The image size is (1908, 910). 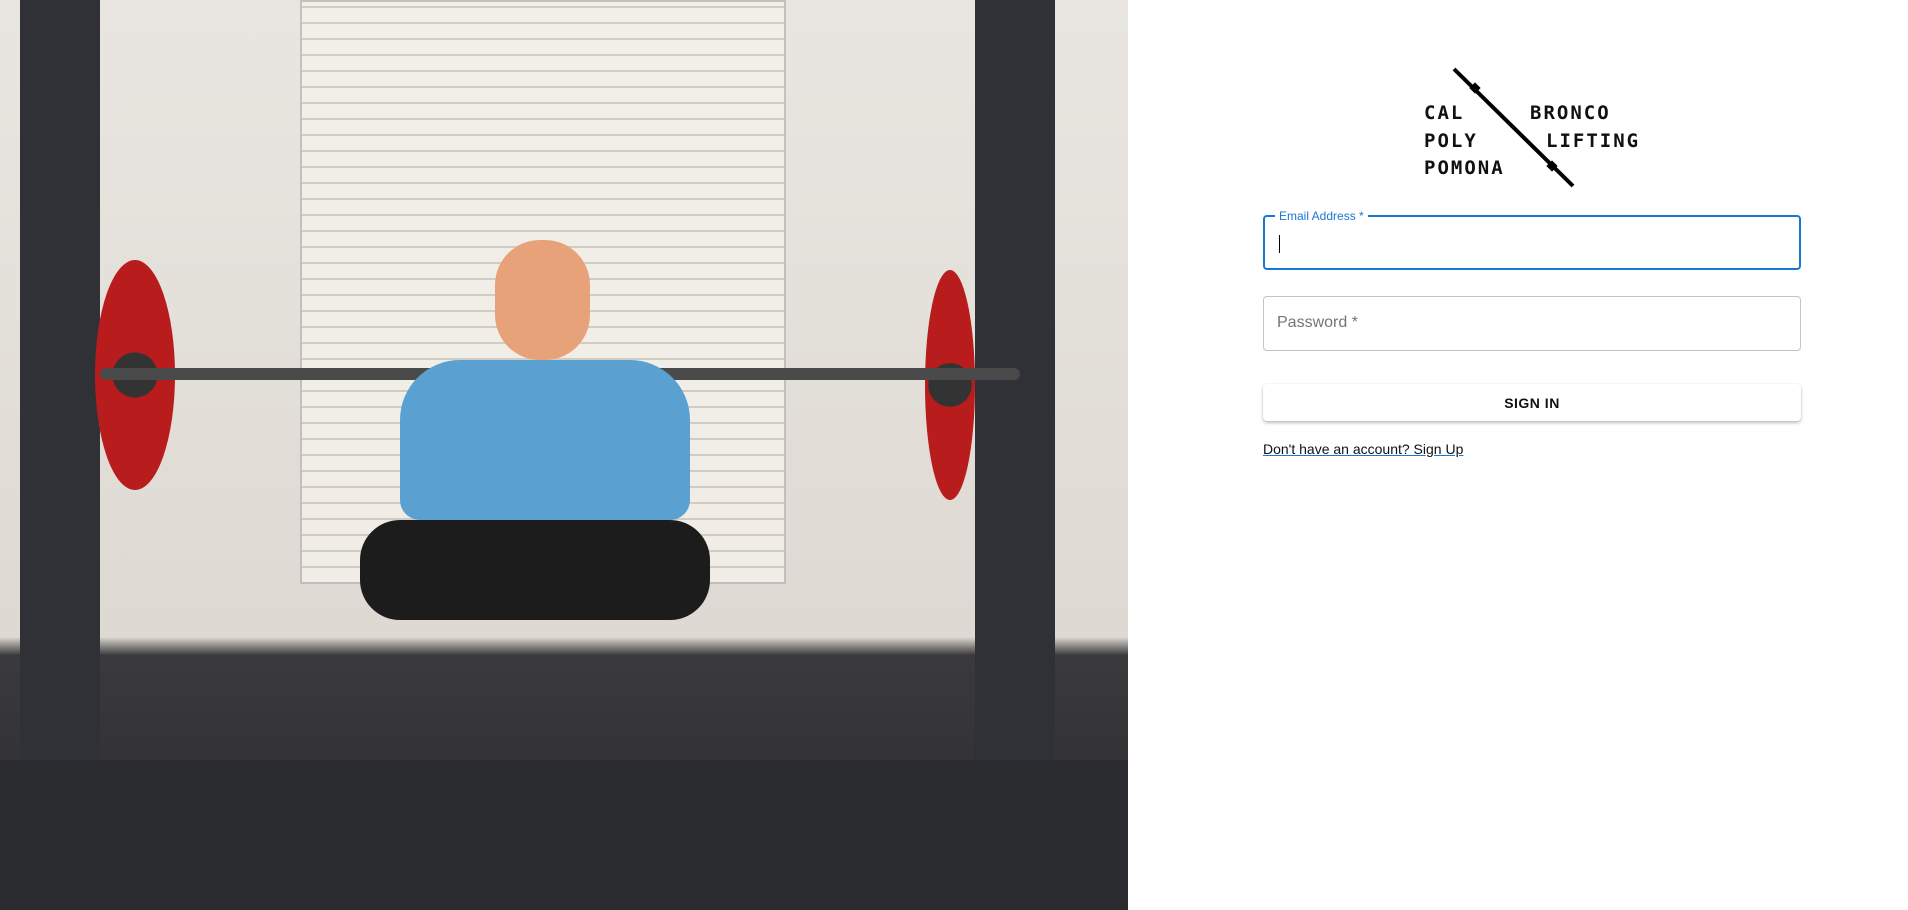 I want to click on sign-up-link: Don't have an account? Sign Up, so click(x=1363, y=449).